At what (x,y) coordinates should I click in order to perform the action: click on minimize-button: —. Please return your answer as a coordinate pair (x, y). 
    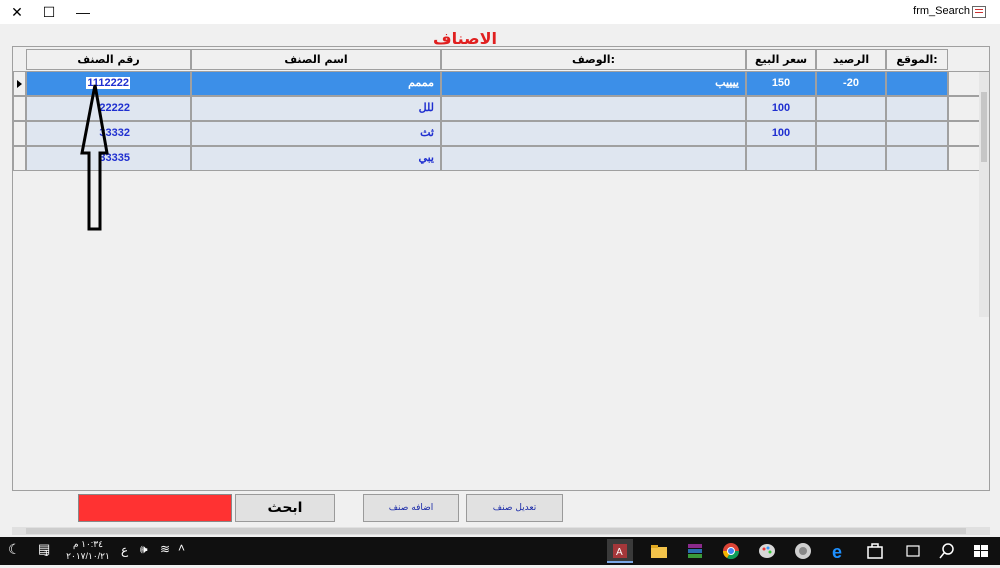
    Looking at the image, I should click on (83, 12).